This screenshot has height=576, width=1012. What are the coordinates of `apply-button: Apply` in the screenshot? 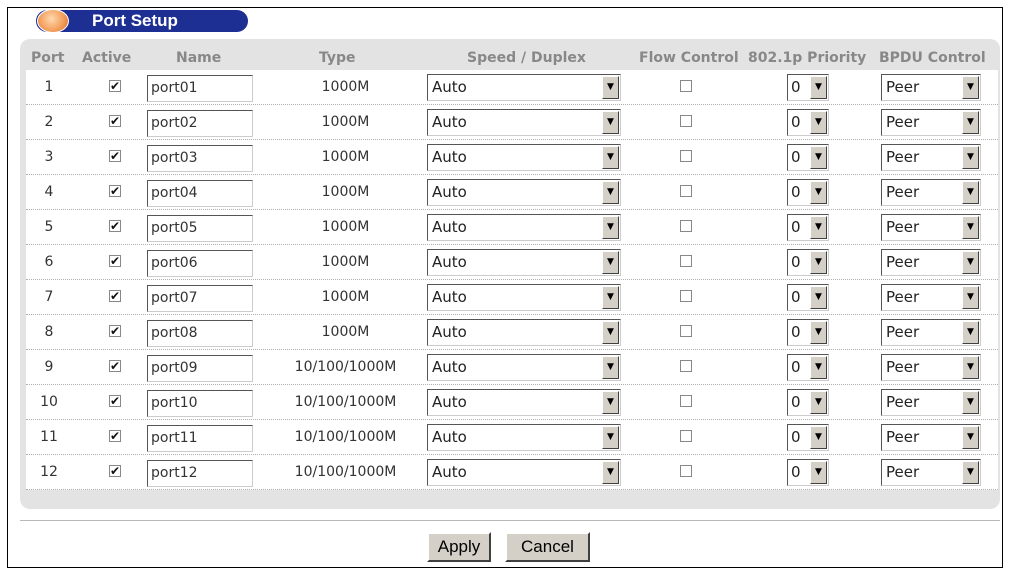 It's located at (459, 547).